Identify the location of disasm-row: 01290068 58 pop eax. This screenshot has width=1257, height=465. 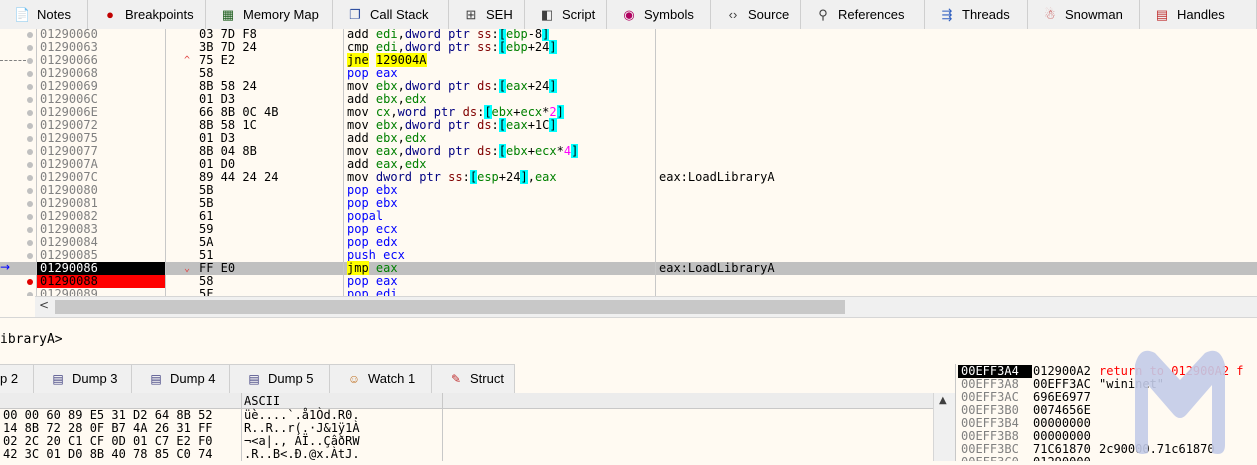
(628, 73).